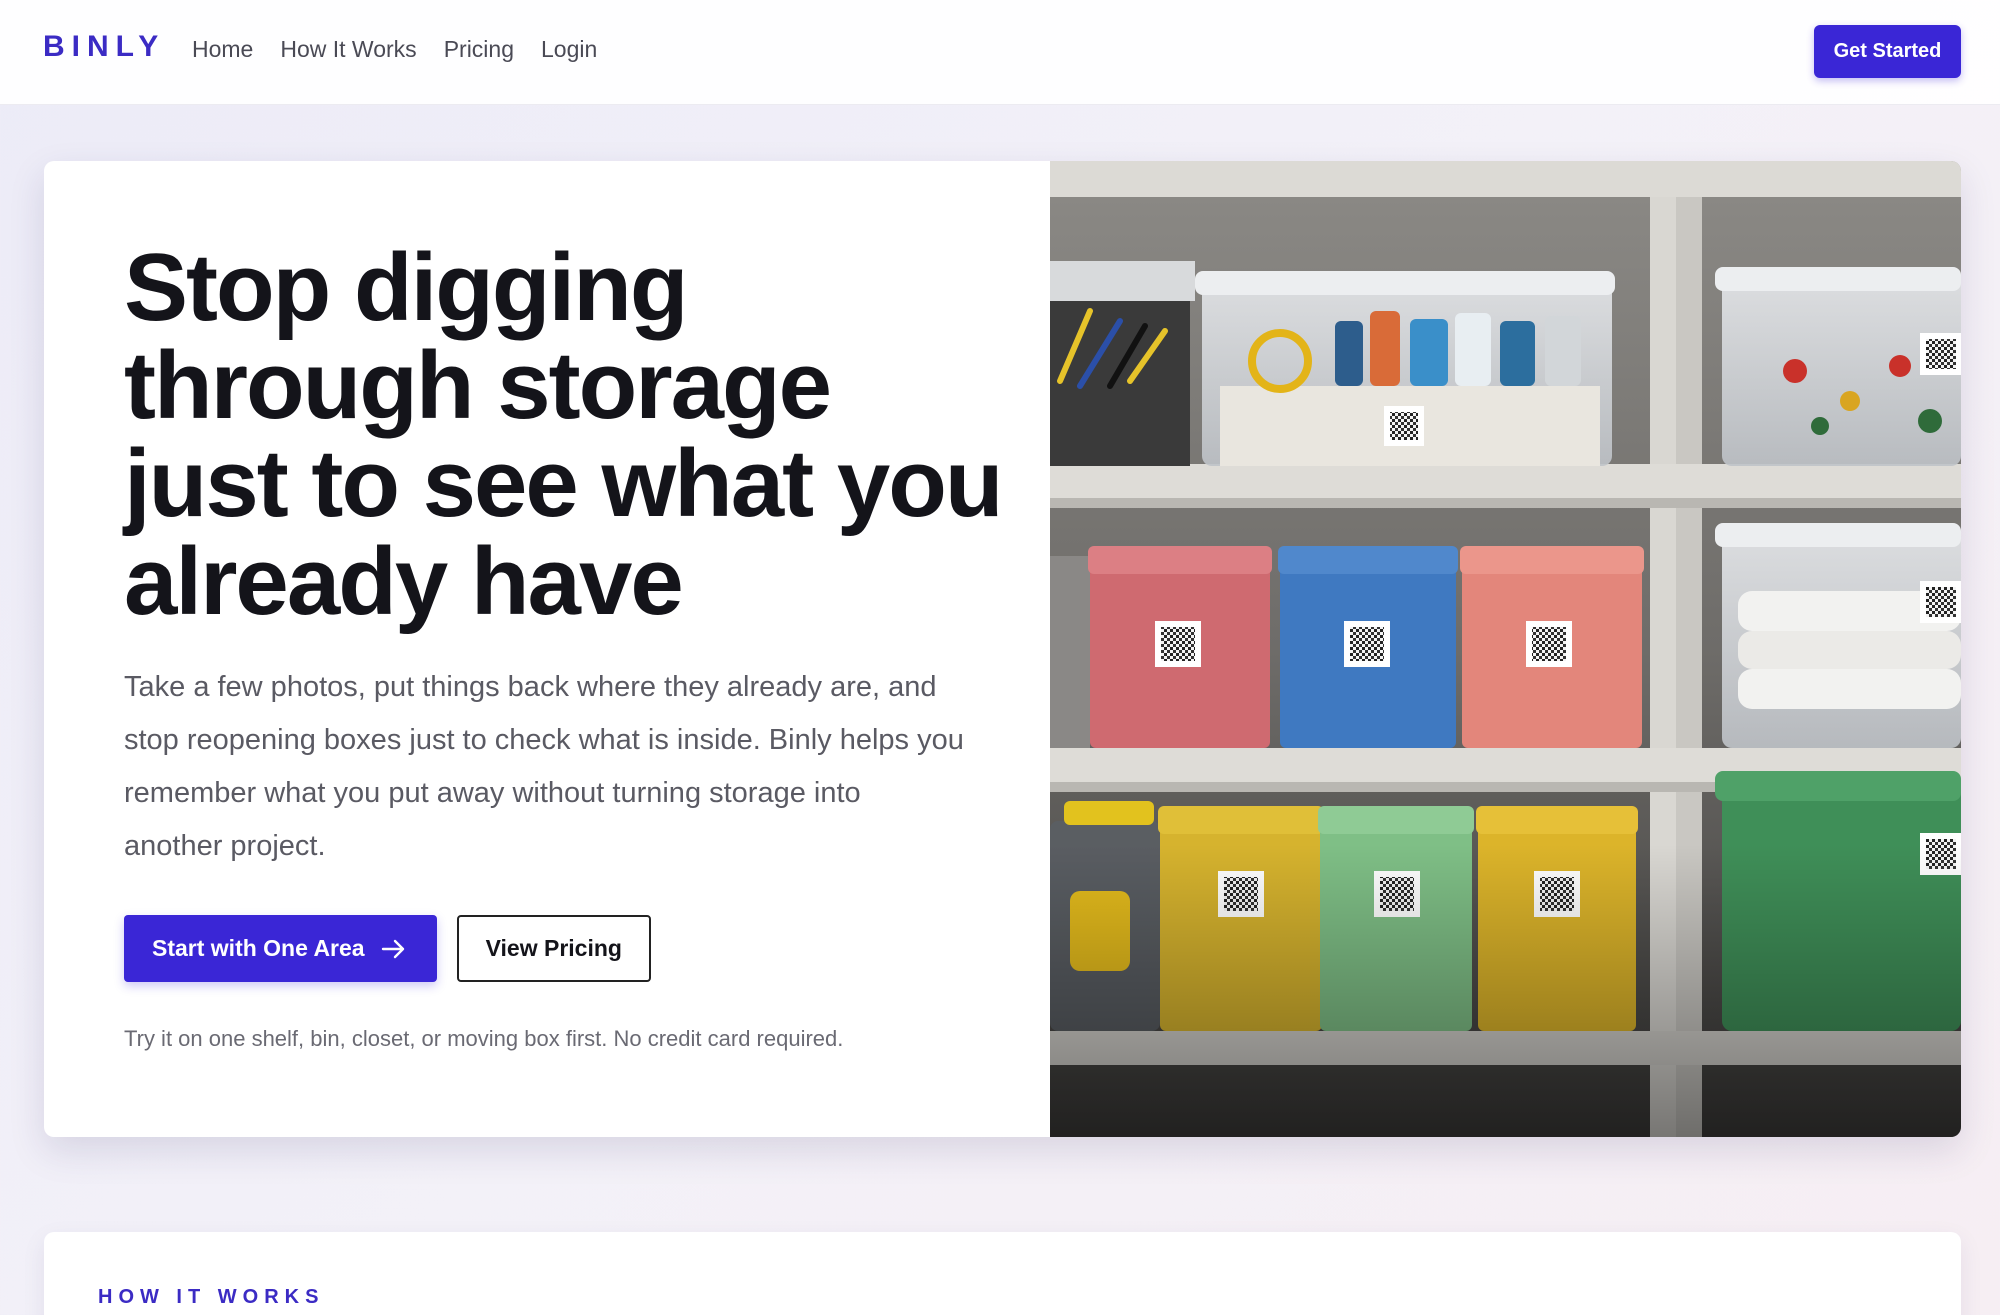  I want to click on hero-actions: Start with One Area View Pricing, so click(564, 948).